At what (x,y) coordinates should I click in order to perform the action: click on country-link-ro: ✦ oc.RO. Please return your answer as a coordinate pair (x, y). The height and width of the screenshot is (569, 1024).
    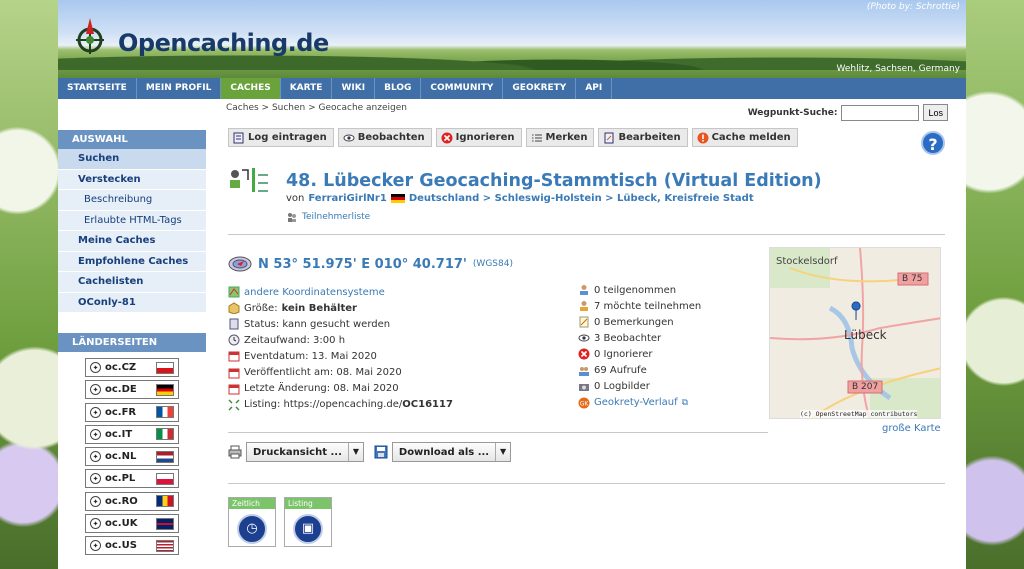
    Looking at the image, I should click on (132, 501).